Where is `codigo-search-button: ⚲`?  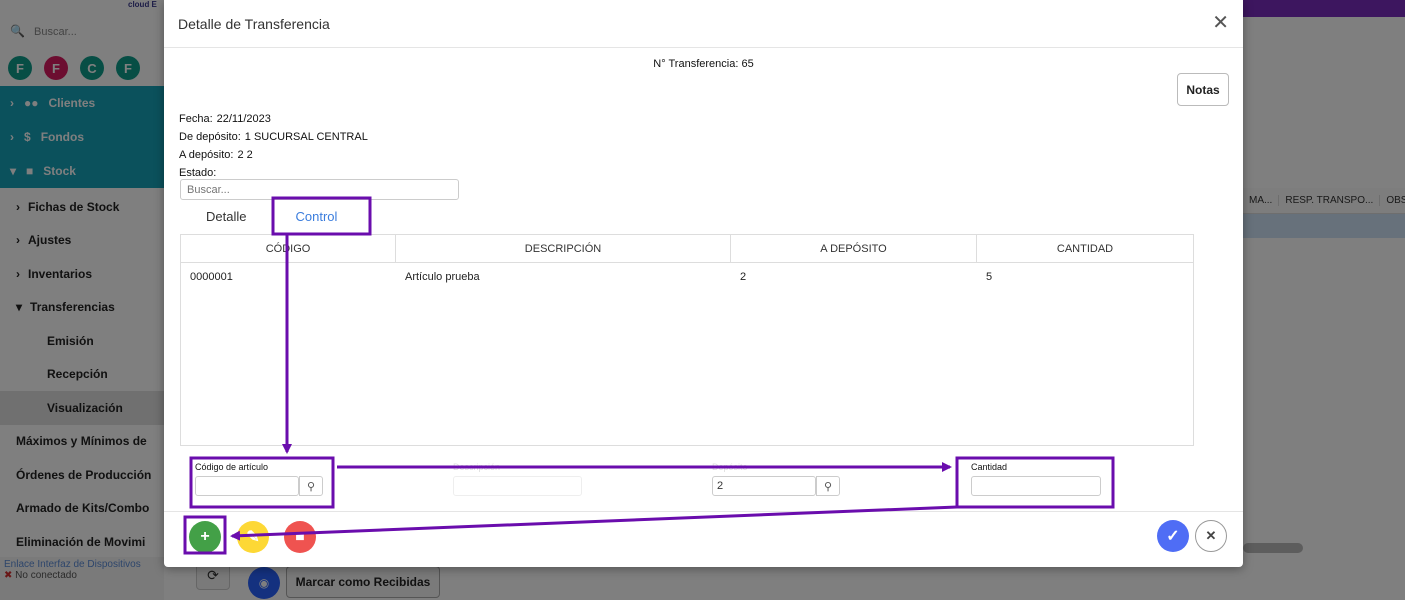
codigo-search-button: ⚲ is located at coordinates (311, 486).